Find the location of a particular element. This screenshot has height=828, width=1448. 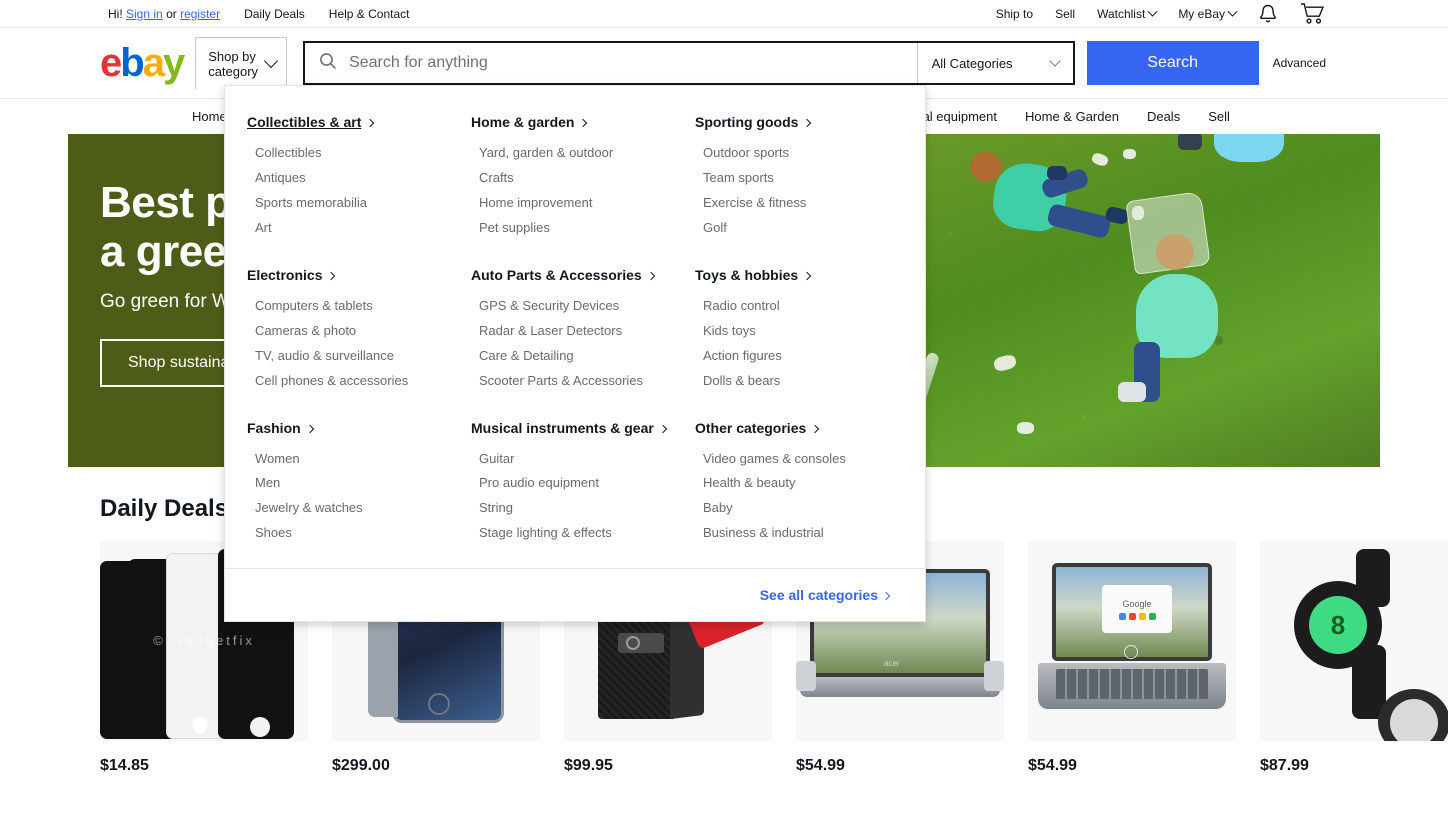

help-contact-link: Help & Contact is located at coordinates (369, 14).